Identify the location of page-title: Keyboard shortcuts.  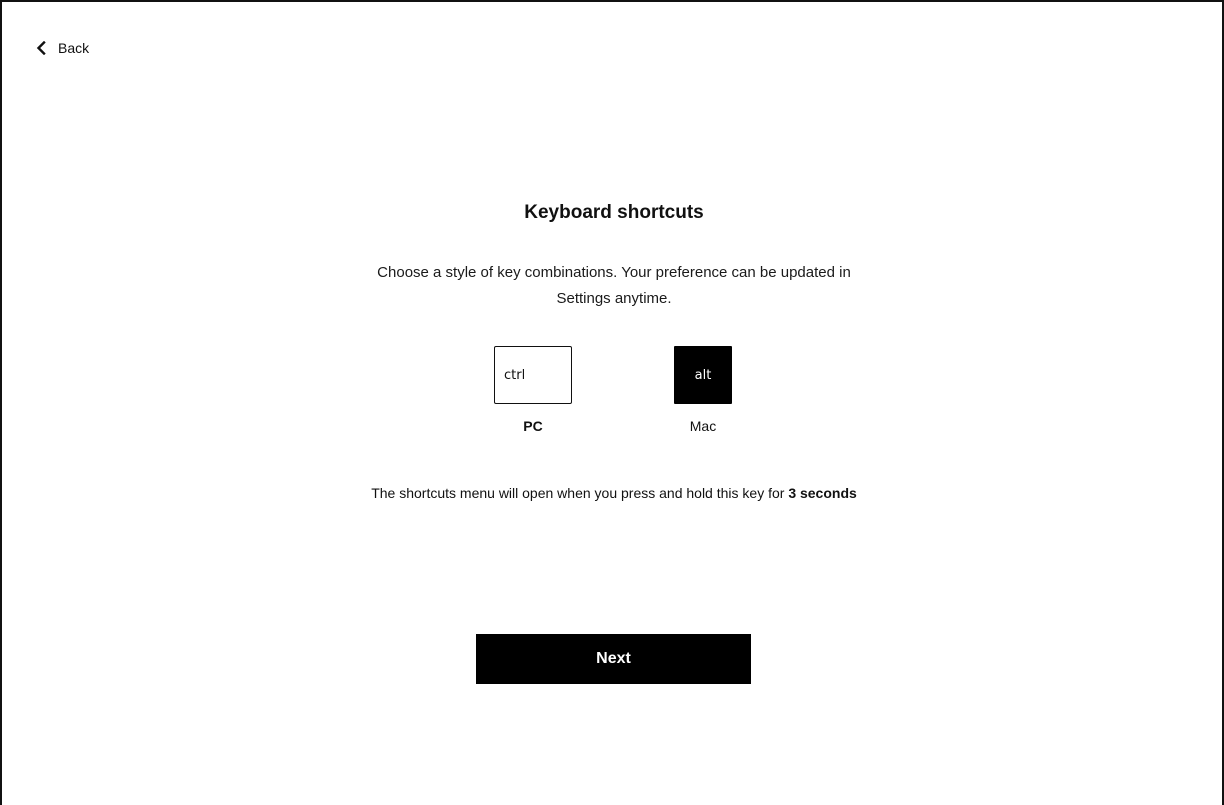
(614, 212).